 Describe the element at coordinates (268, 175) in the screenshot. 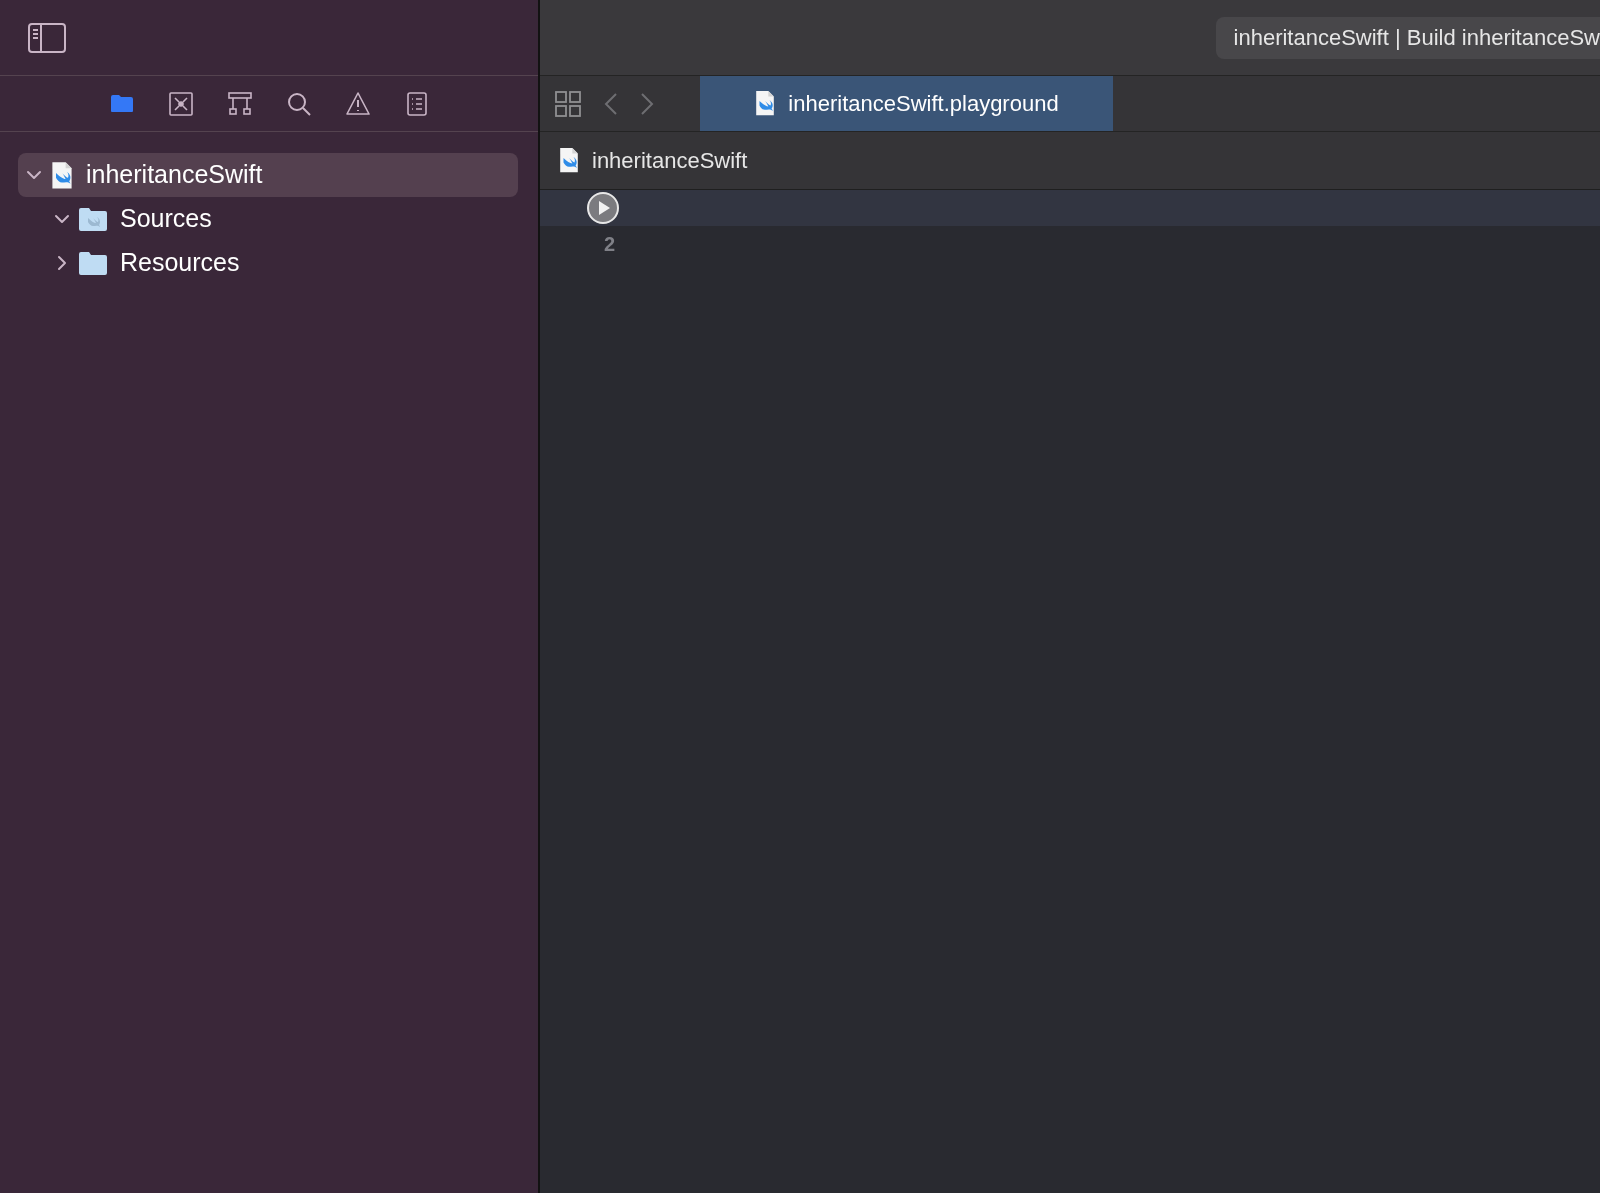

I see `tree-row: inheritanceSwift` at that location.